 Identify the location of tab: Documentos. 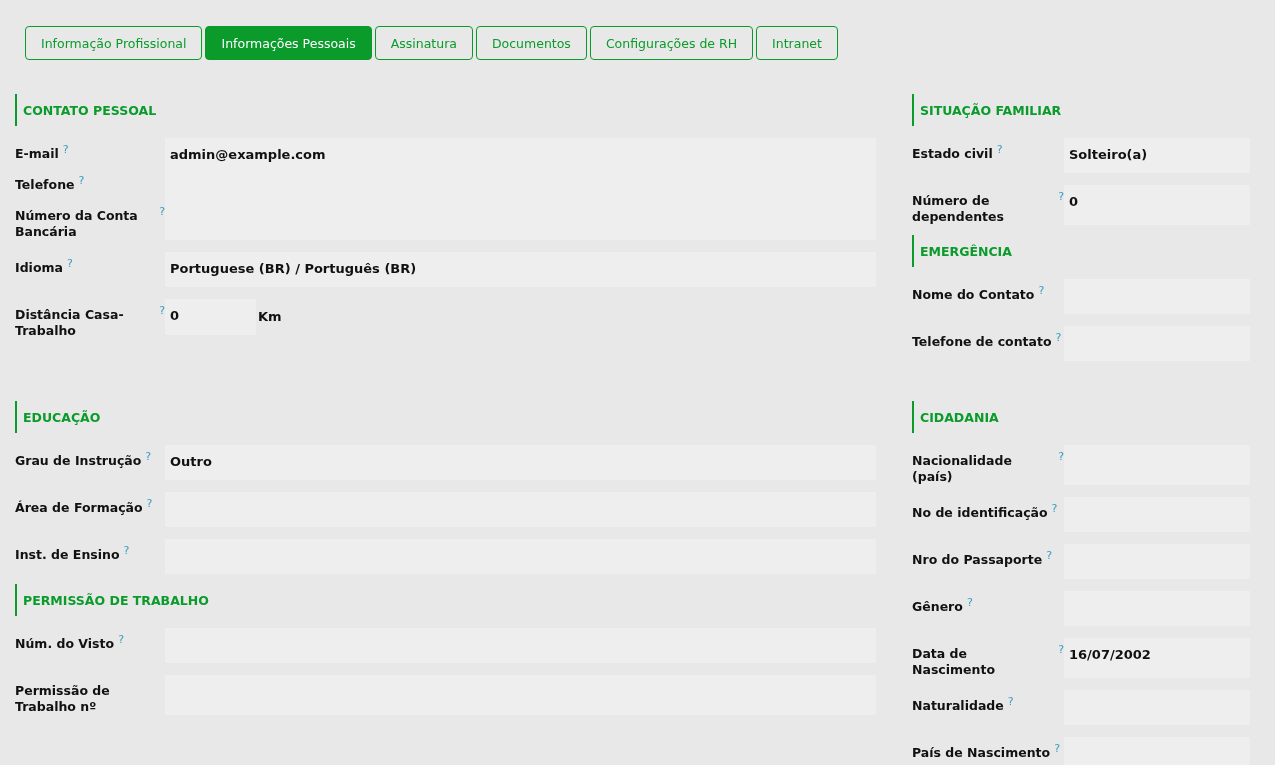
(531, 43).